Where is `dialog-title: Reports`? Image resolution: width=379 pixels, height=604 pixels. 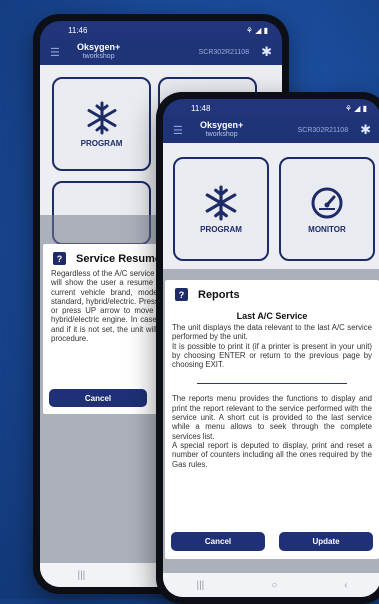 dialog-title: Reports is located at coordinates (219, 294).